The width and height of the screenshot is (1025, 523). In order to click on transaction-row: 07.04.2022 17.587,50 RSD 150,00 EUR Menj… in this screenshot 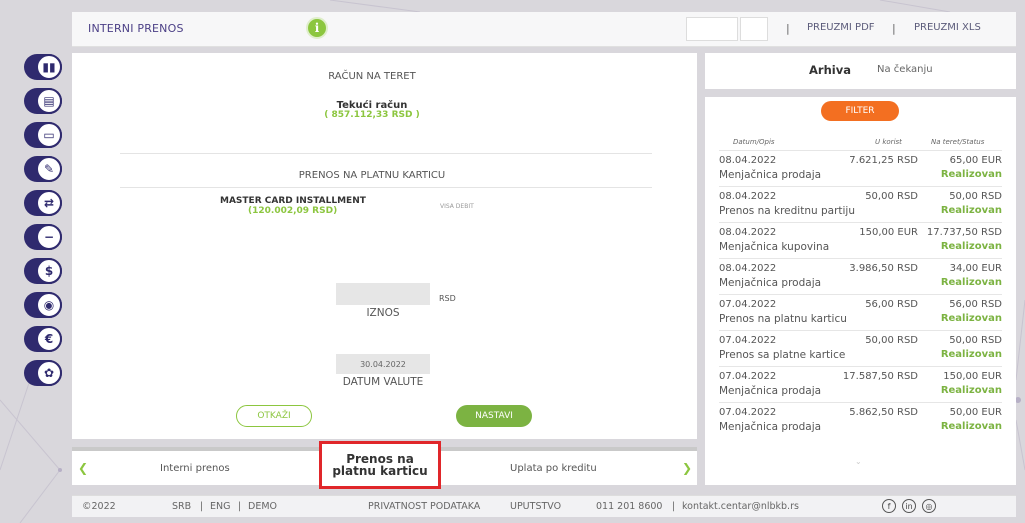, I will do `click(860, 384)`.